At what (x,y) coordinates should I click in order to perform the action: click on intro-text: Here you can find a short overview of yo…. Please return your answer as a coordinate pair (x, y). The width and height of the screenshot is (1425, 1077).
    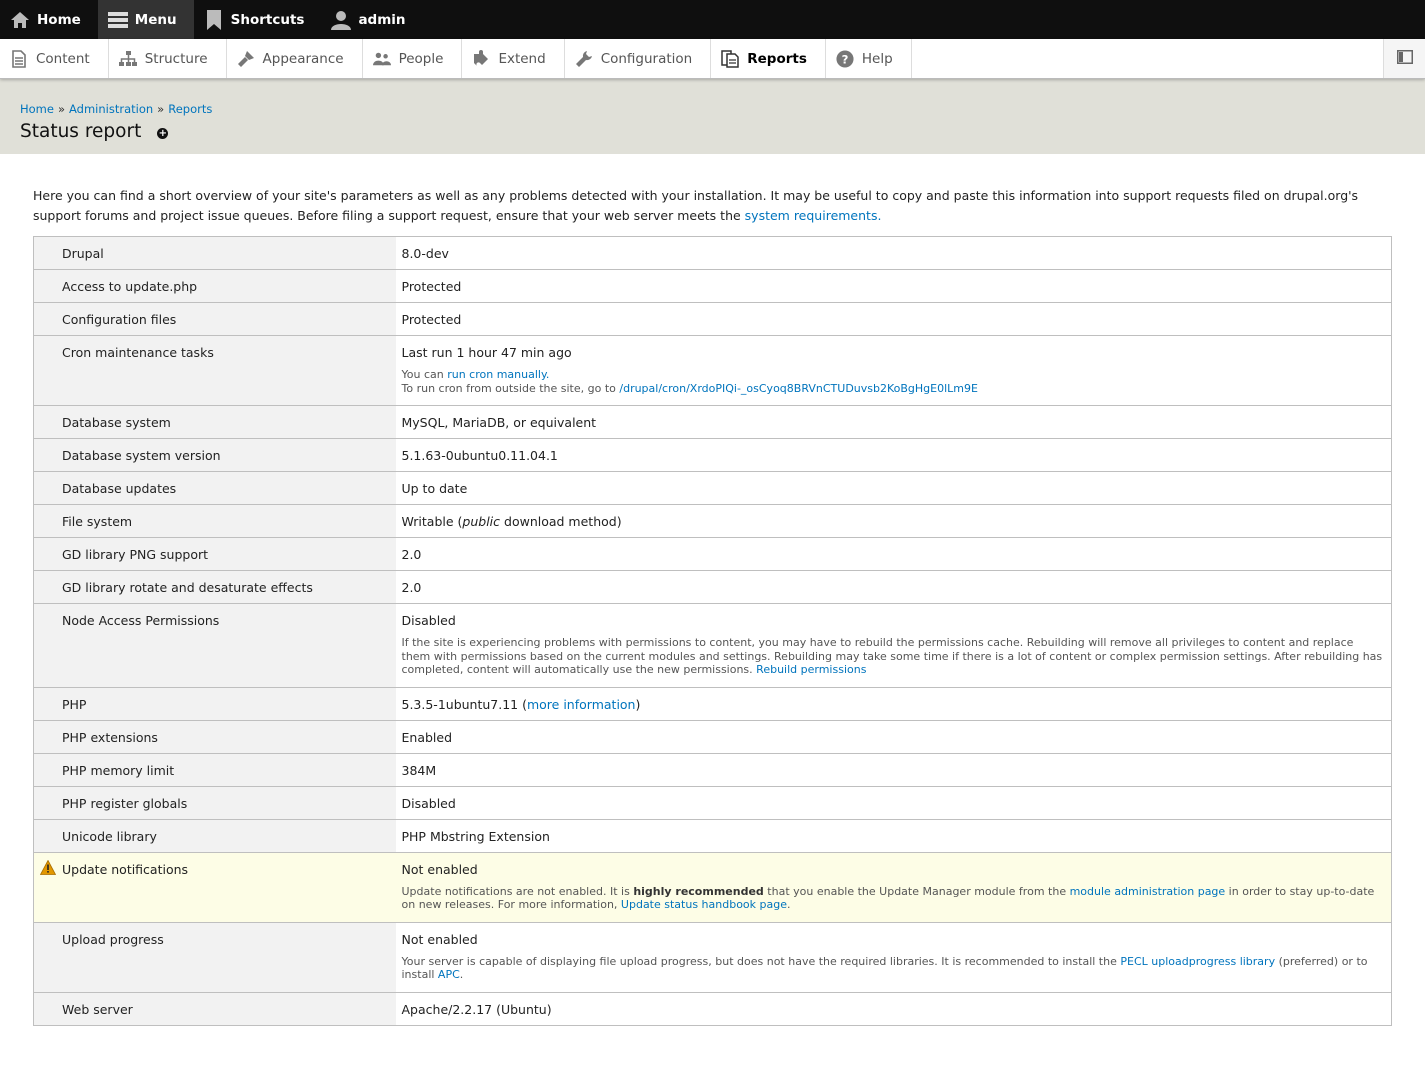
    Looking at the image, I should click on (712, 206).